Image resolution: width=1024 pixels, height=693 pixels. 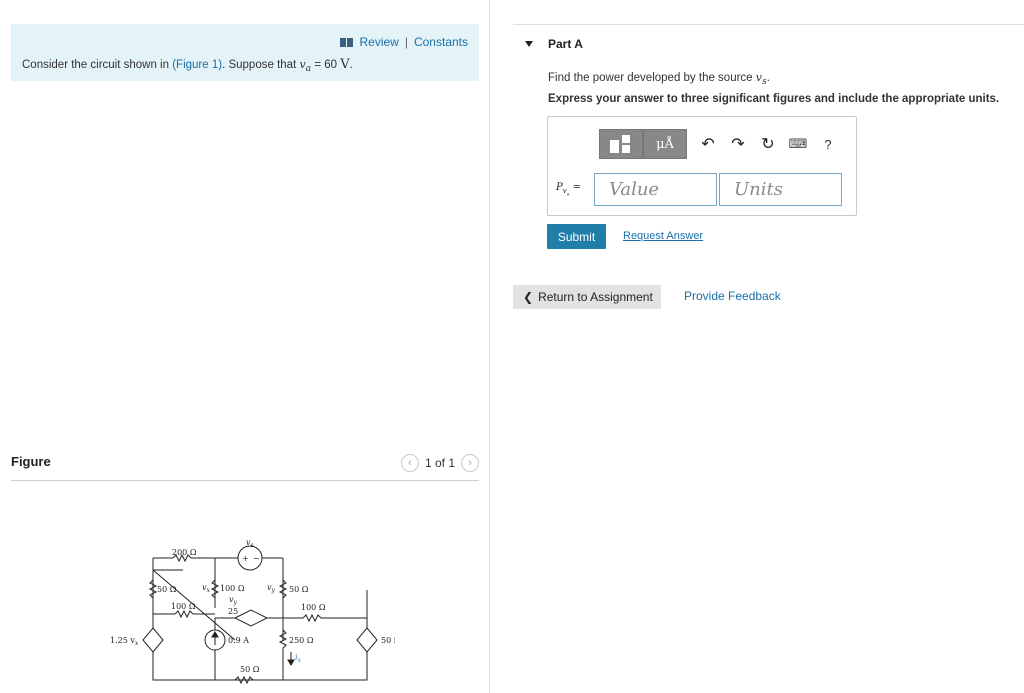 I want to click on units-button: μÅ, so click(x=665, y=144).